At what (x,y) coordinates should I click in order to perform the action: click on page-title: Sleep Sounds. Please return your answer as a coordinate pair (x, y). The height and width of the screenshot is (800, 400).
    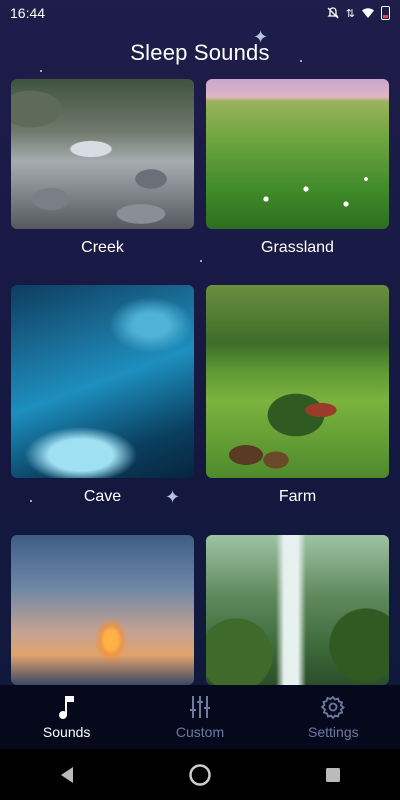
    Looking at the image, I should click on (200, 52).